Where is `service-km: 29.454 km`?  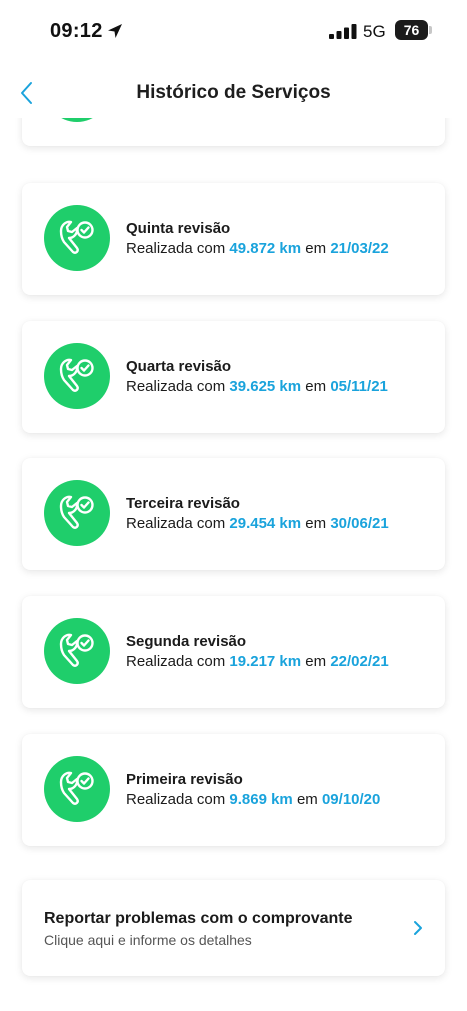 service-km: 29.454 km is located at coordinates (265, 523).